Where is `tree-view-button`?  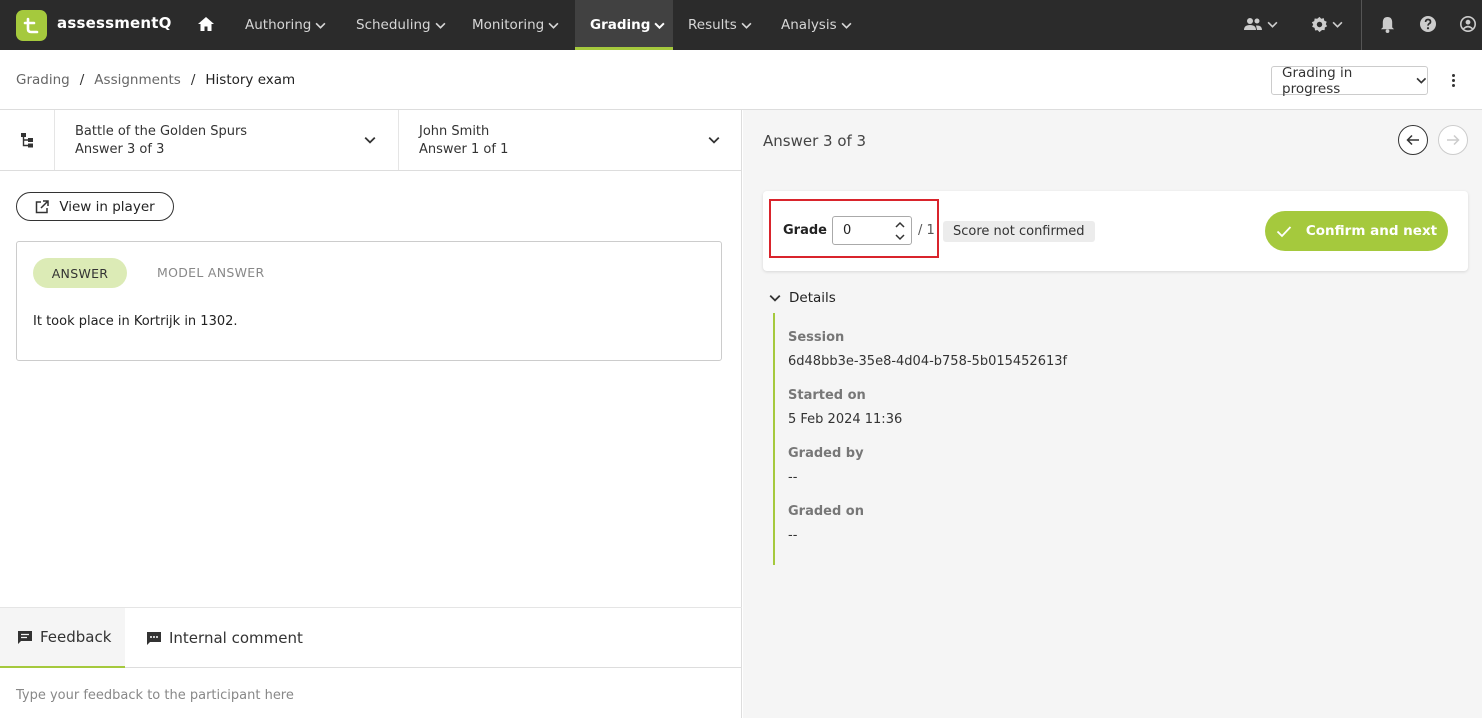 tree-view-button is located at coordinates (27, 140).